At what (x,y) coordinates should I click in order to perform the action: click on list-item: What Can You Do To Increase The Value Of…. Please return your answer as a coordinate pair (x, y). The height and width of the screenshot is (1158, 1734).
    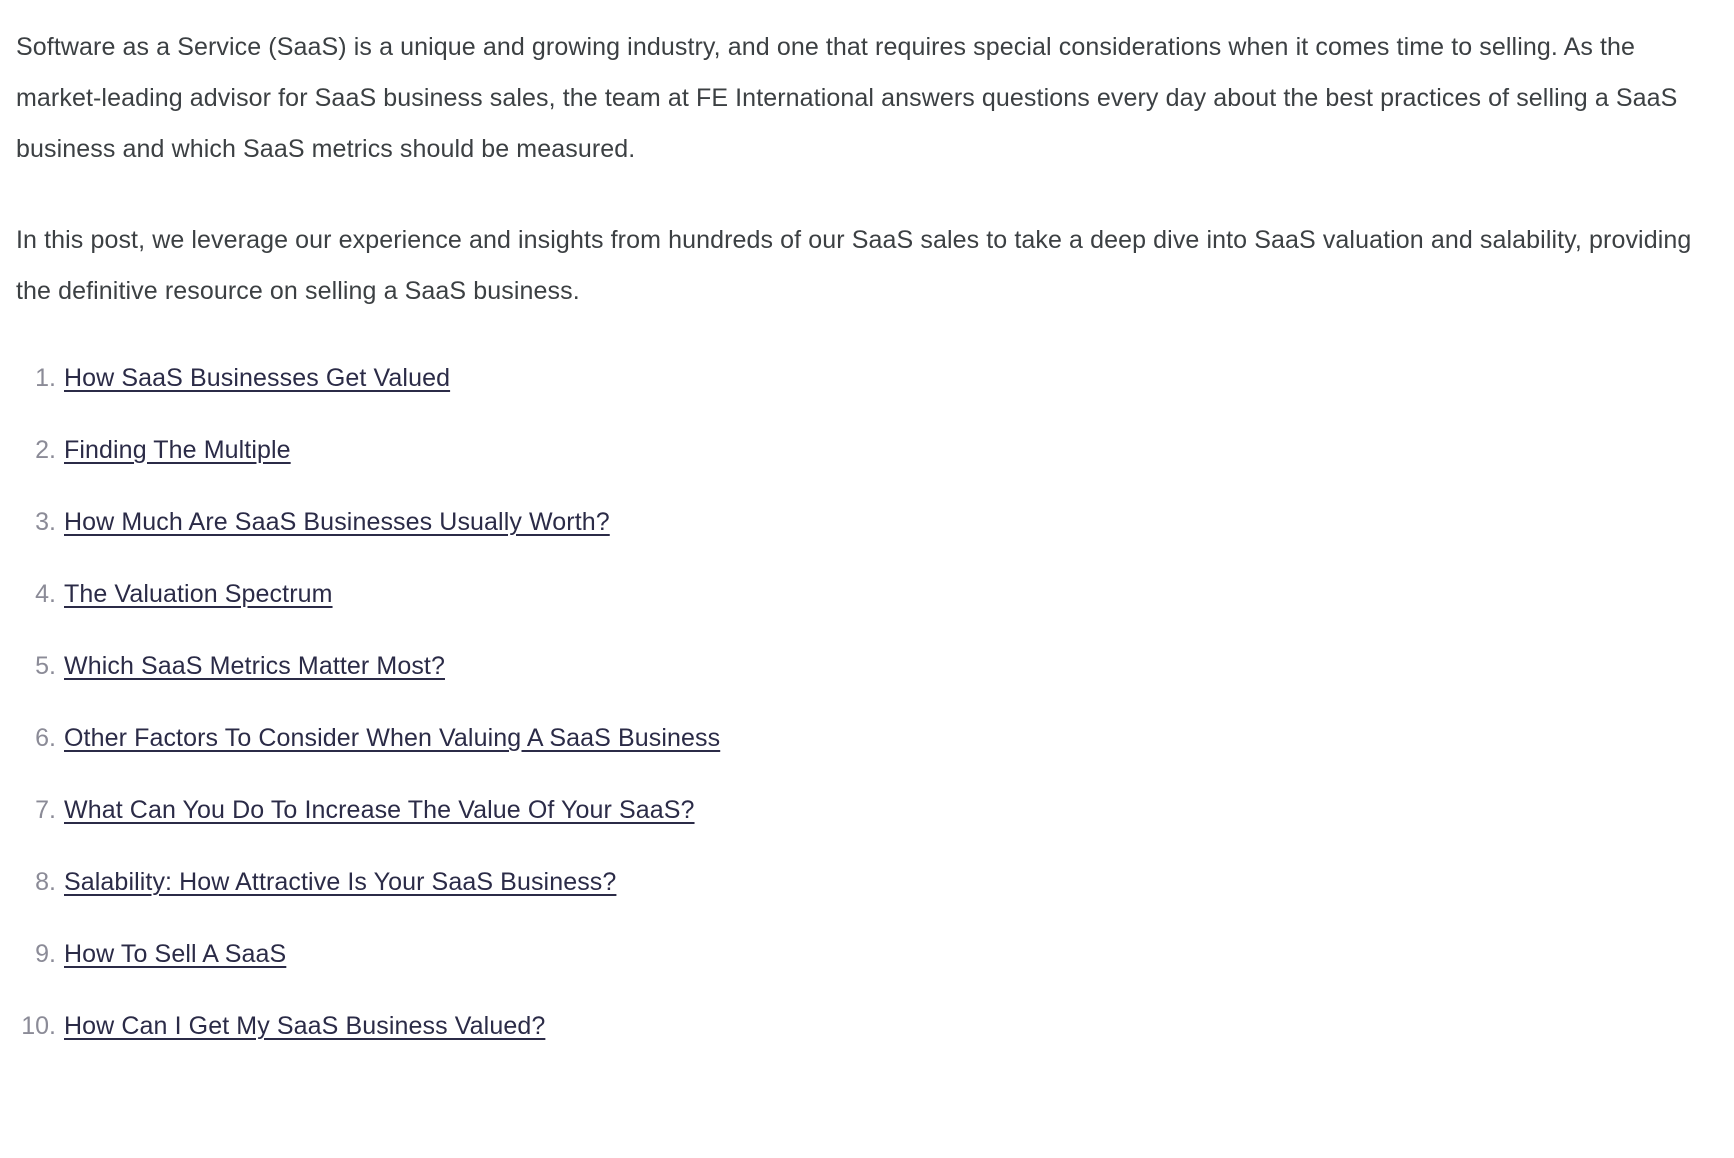
    Looking at the image, I should click on (867, 810).